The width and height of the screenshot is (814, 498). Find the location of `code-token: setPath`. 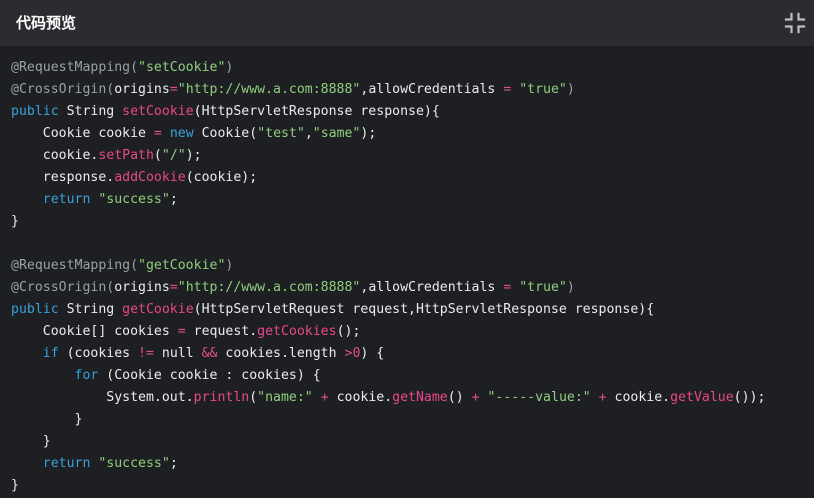

code-token: setPath is located at coordinates (126, 155).